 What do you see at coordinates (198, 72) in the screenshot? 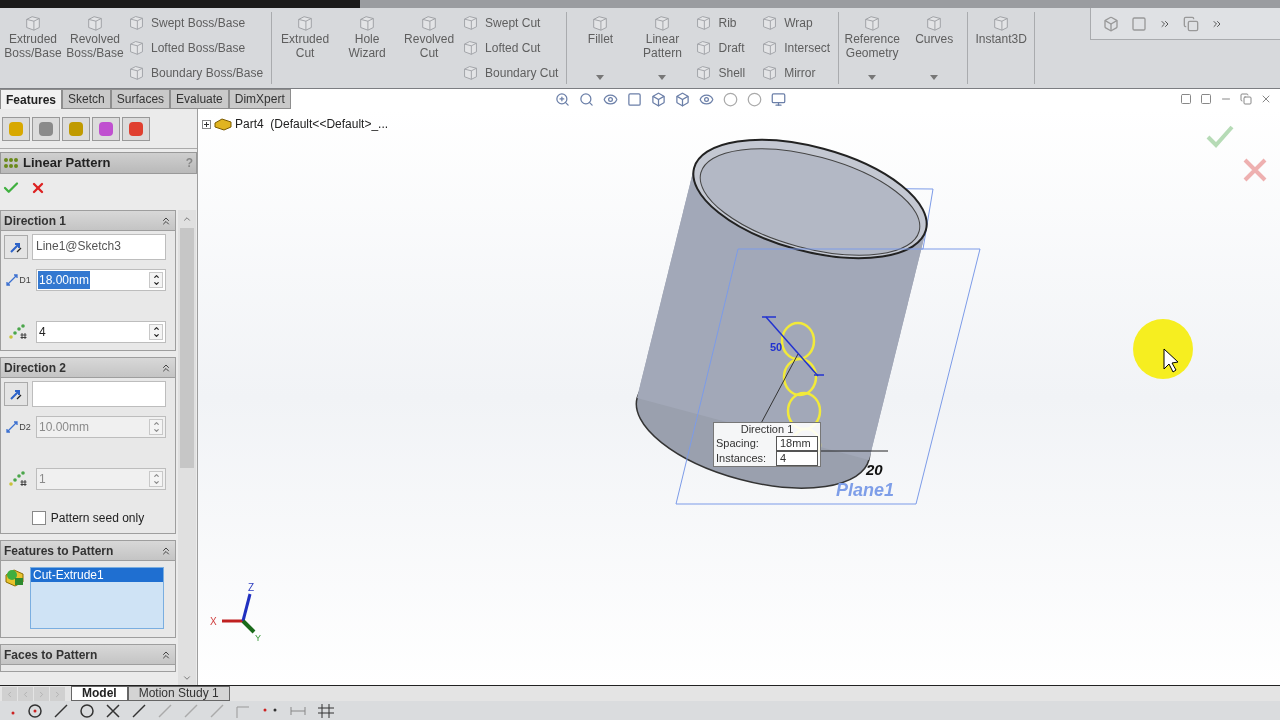
I see `ribbon-button: Boundary Boss/Base` at bounding box center [198, 72].